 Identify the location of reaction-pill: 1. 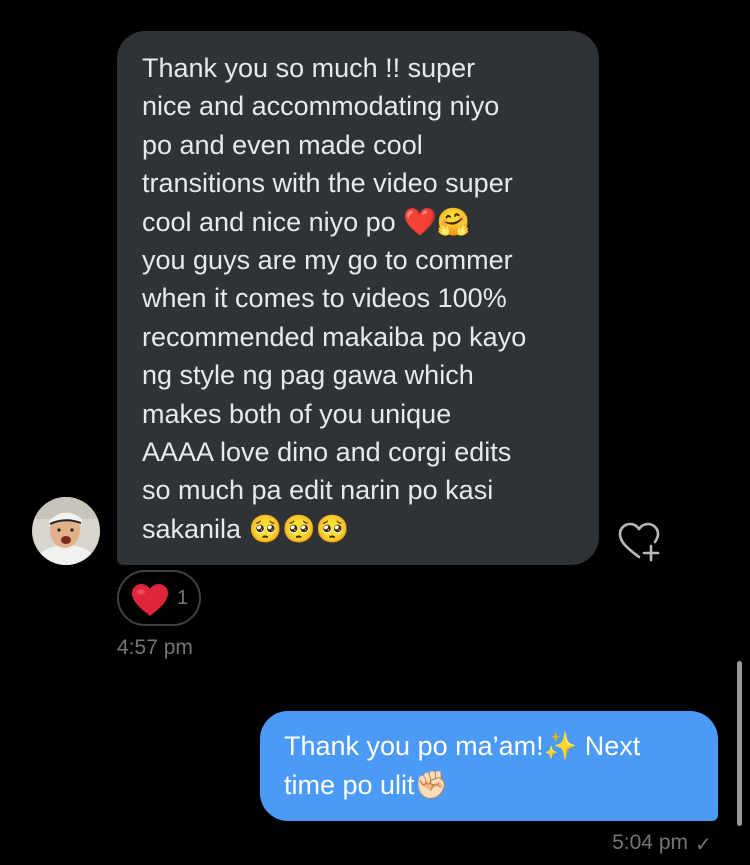
(159, 598).